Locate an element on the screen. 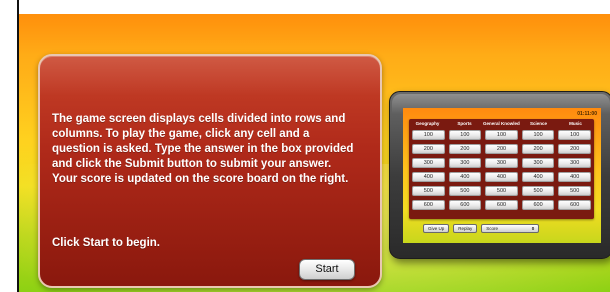 The height and width of the screenshot is (292, 610). grid-row: 500 500 500 500 500 is located at coordinates (501, 191).